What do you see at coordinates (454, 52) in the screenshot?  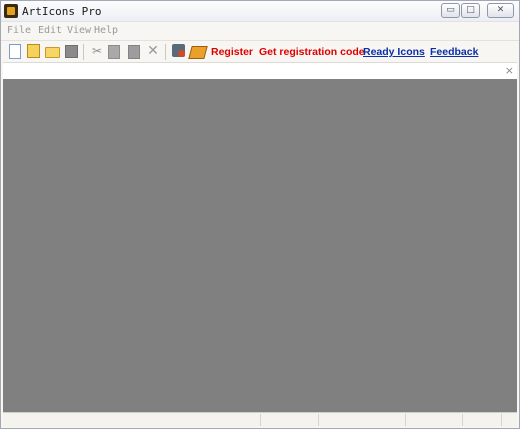 I see `feedback-link: Feedback` at bounding box center [454, 52].